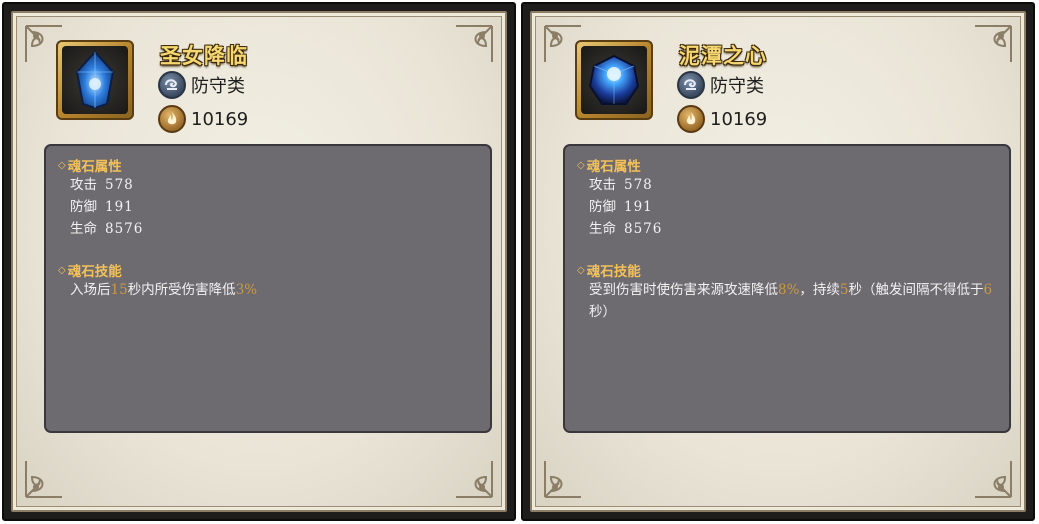 The width and height of the screenshot is (1039, 524). I want to click on soulstone-title: 泥潭之心, so click(723, 55).